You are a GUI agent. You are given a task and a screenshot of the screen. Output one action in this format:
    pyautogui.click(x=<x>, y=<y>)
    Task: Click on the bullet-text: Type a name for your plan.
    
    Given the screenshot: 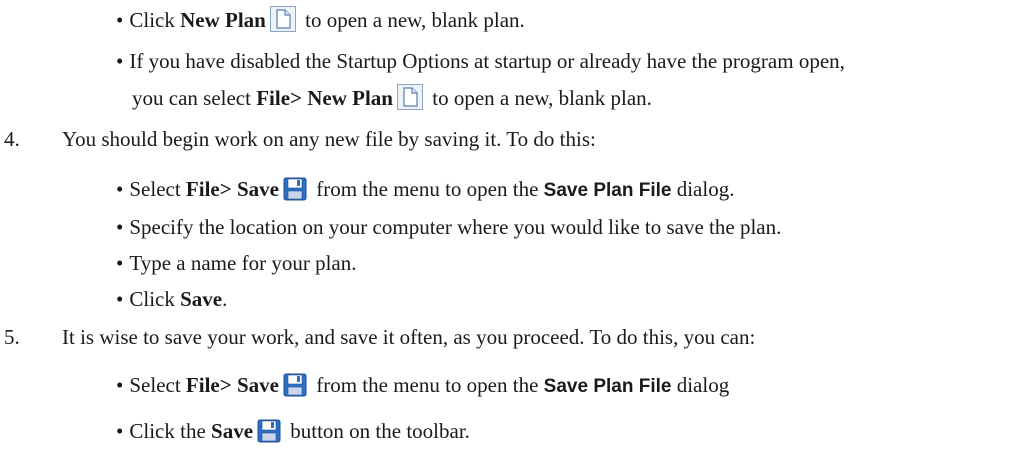 What is the action you would take?
    pyautogui.click(x=243, y=263)
    